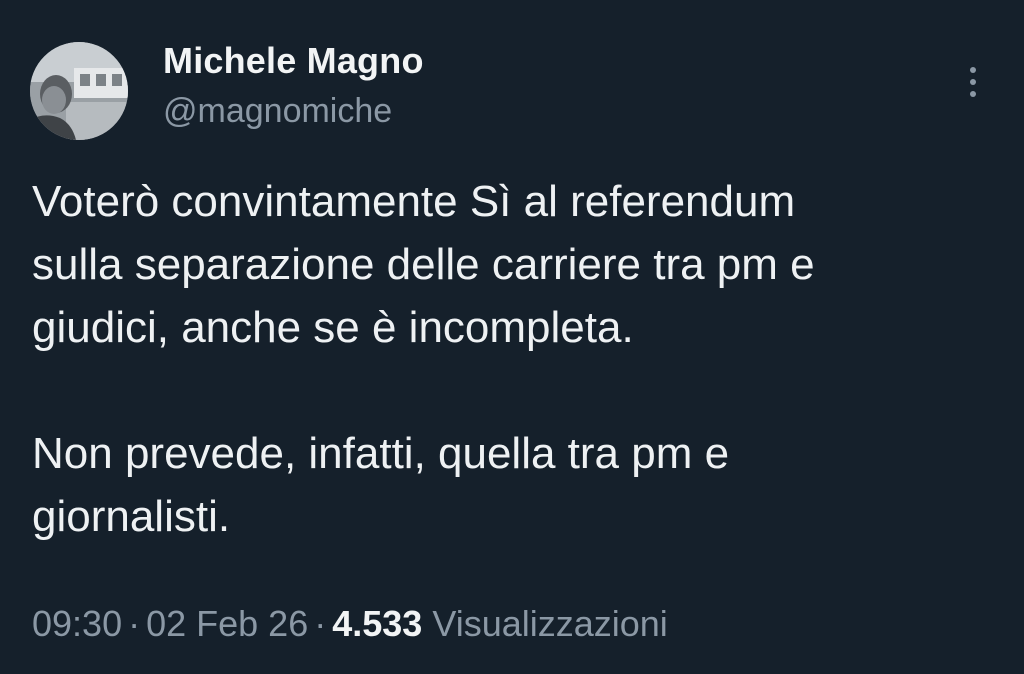 This screenshot has height=674, width=1024. Describe the element at coordinates (377, 623) in the screenshot. I see `views-count: 4.533` at that location.